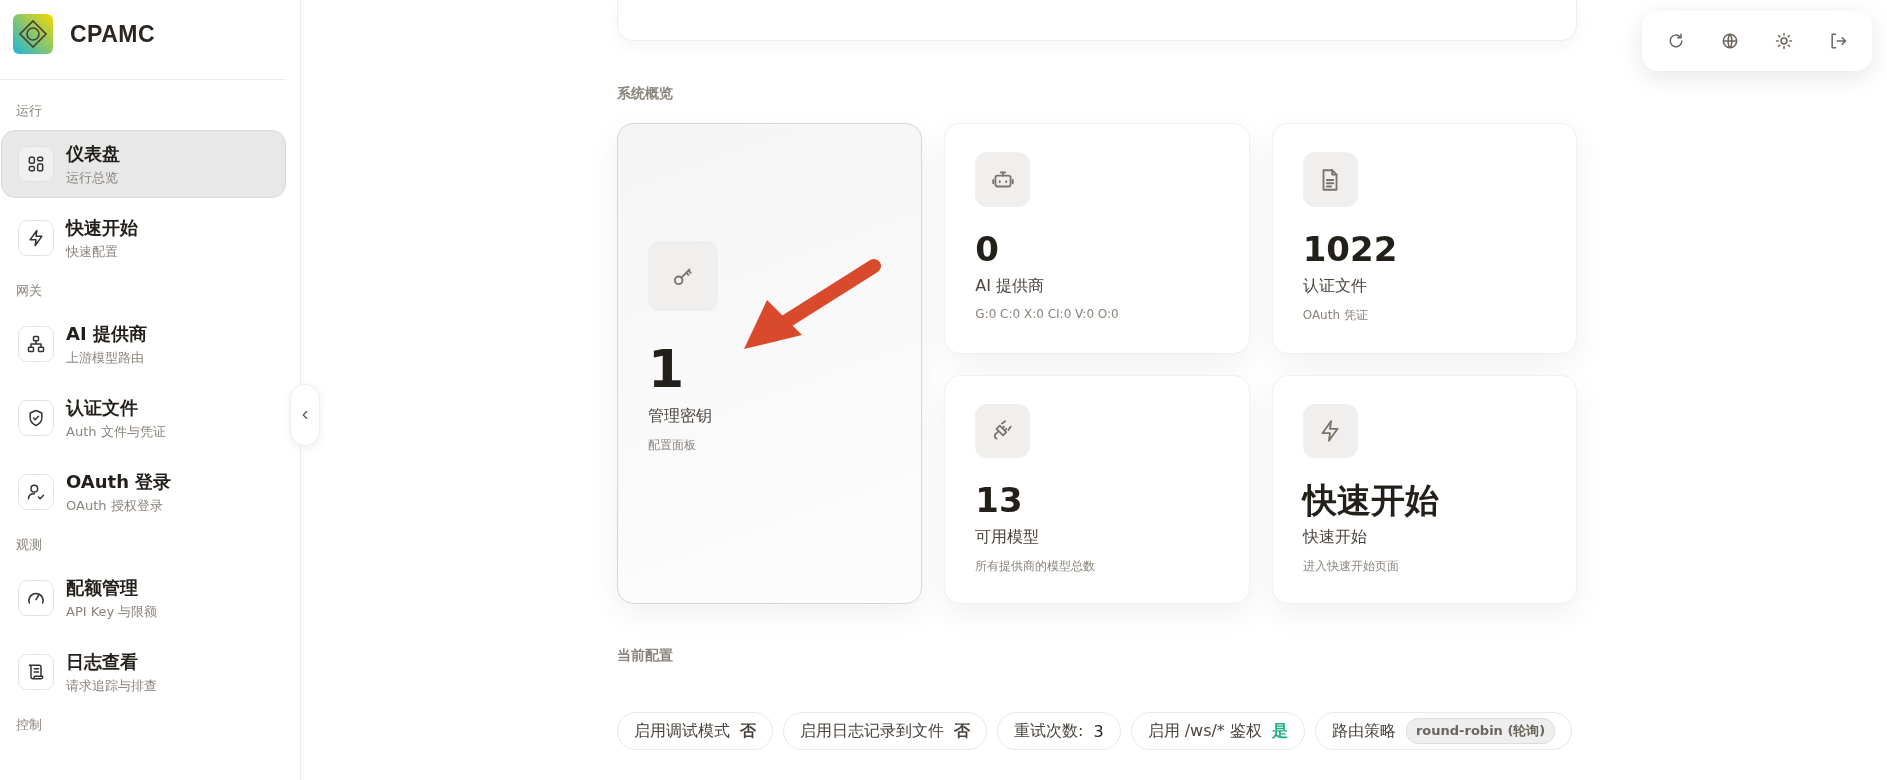  I want to click on app-name: CPAMC, so click(113, 34).